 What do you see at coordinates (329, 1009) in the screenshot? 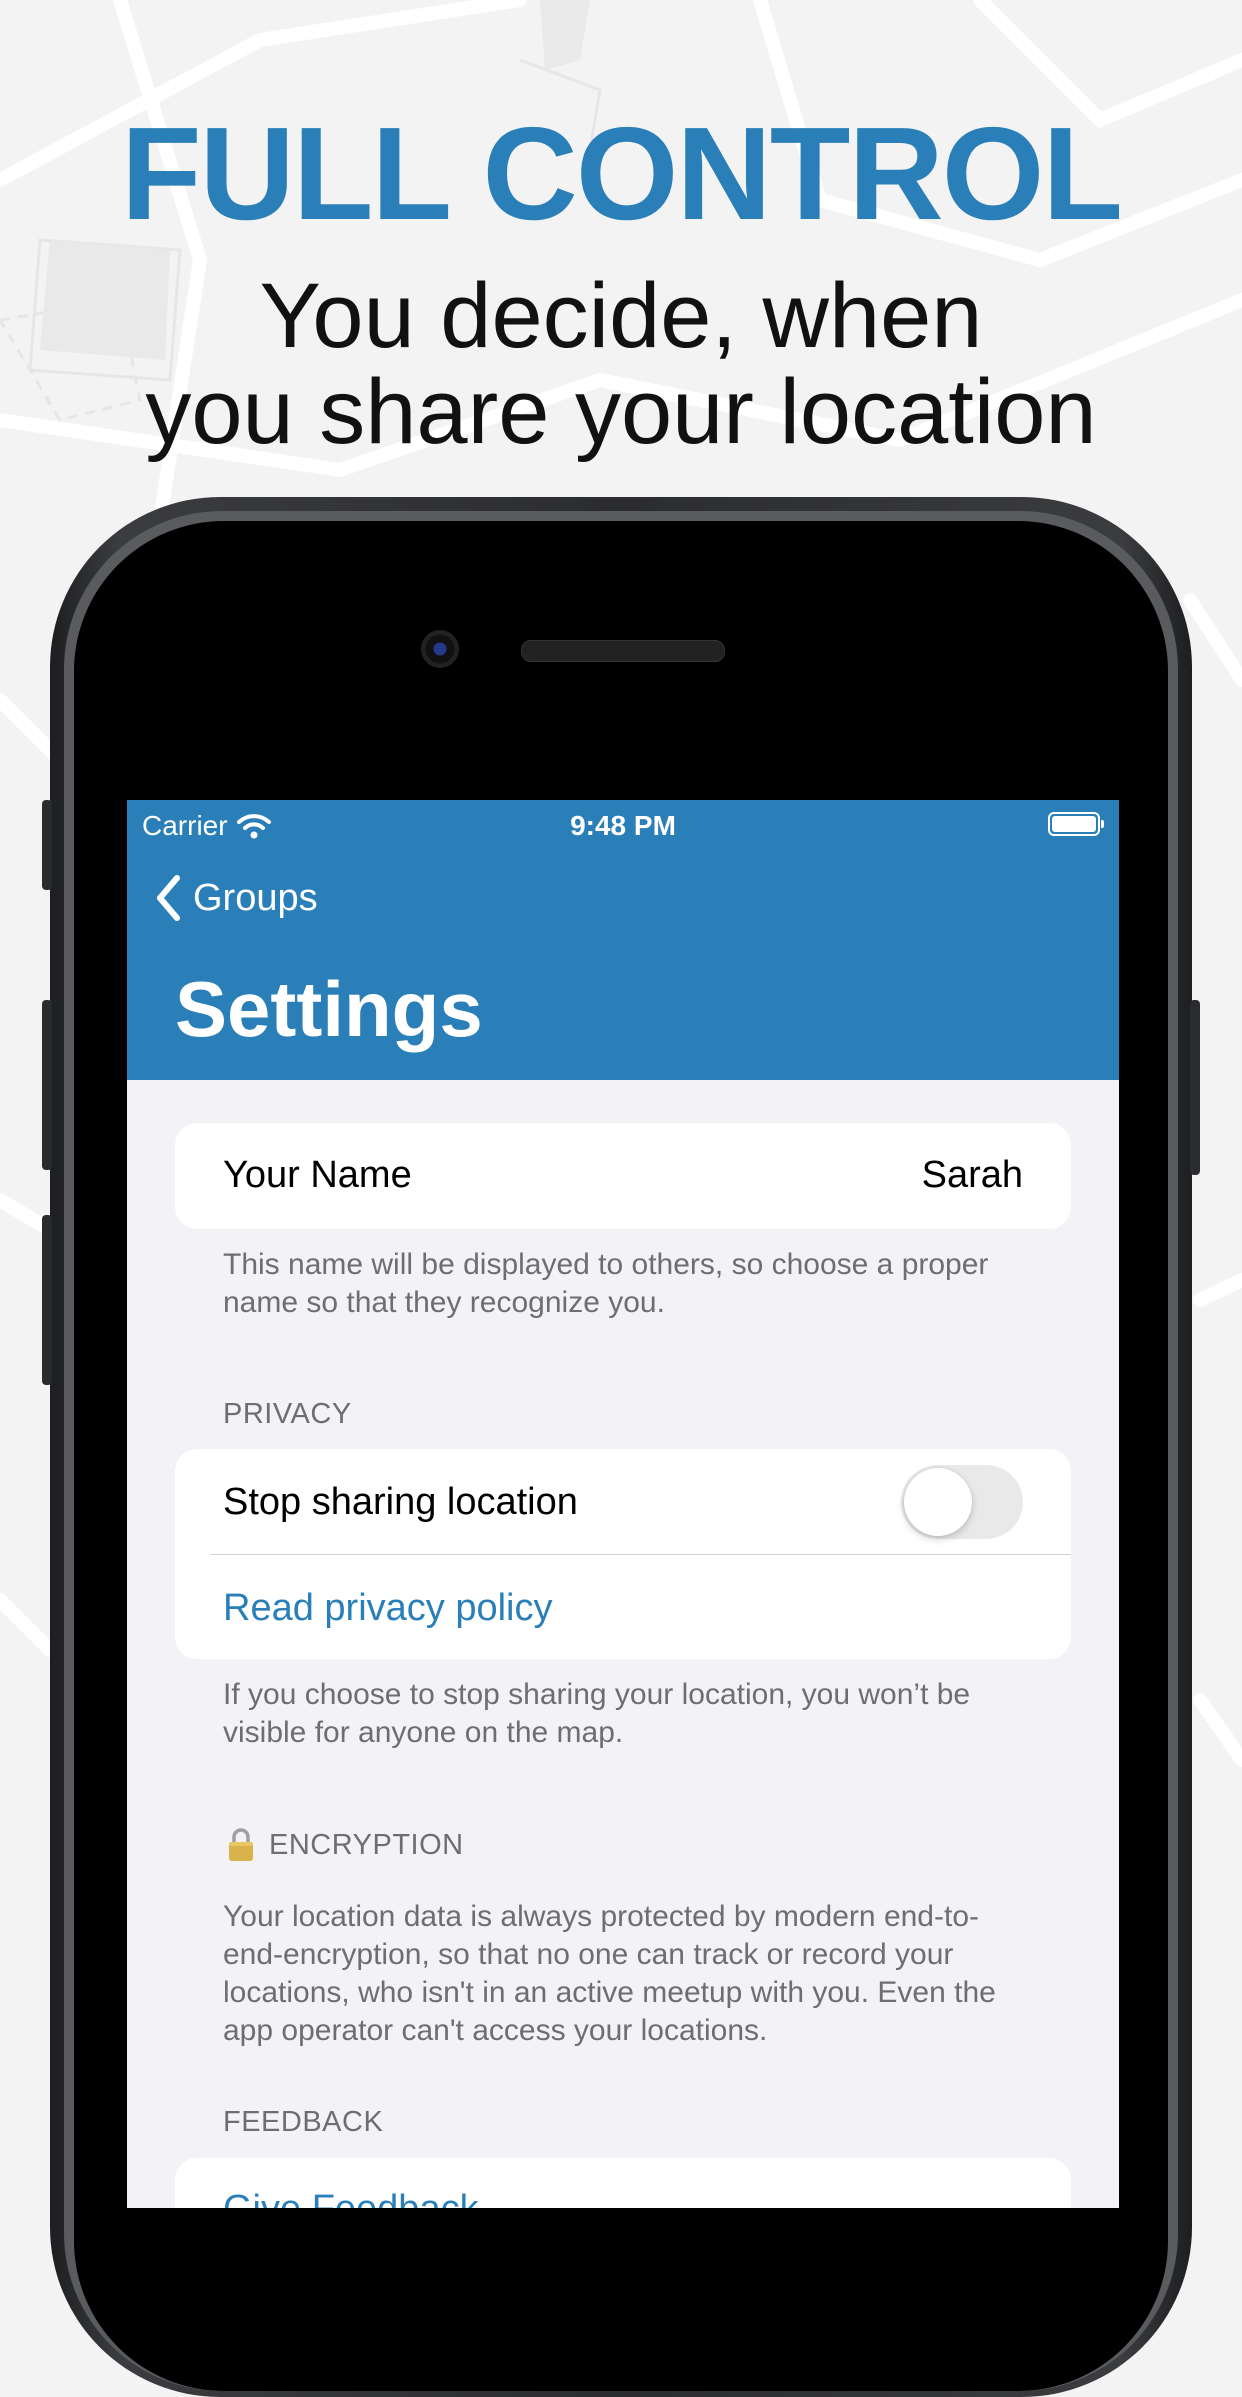
I see `page-title: Settings` at bounding box center [329, 1009].